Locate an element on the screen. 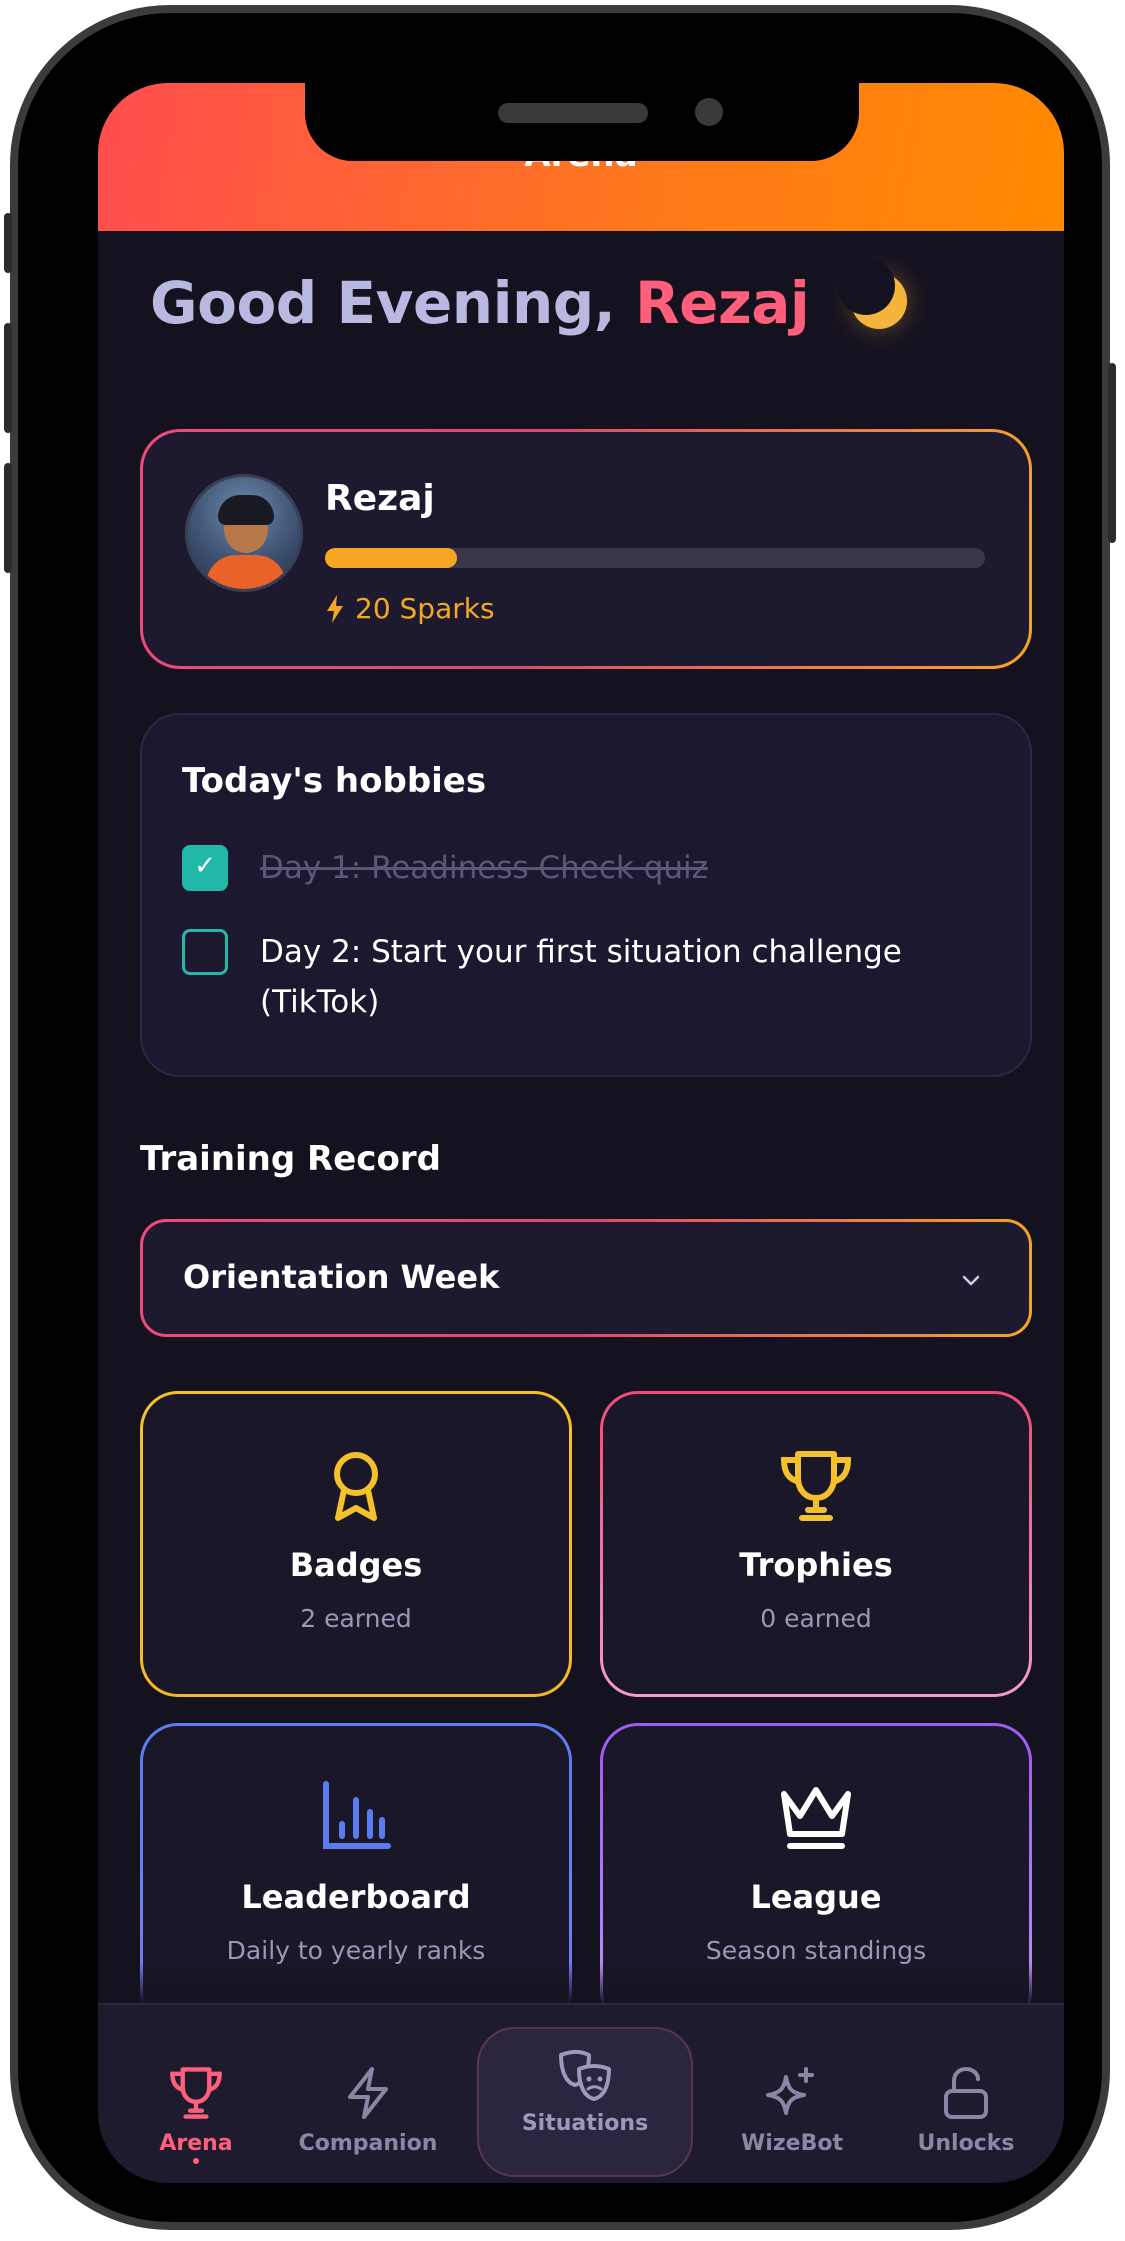  tab-wizebot: WizeBot is located at coordinates (792, 2110).